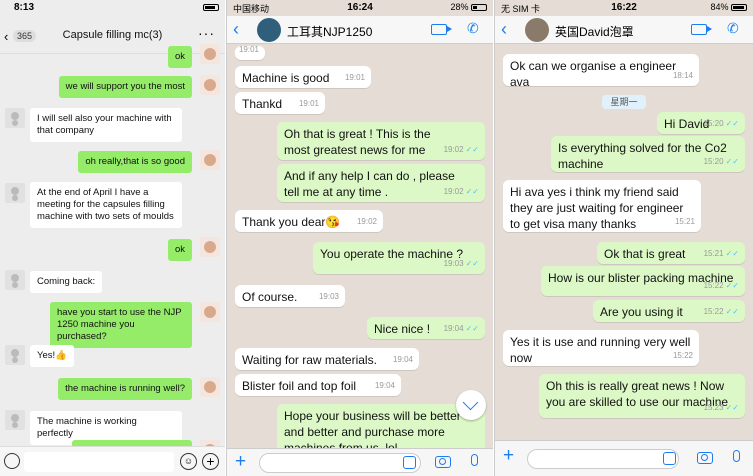 The width and height of the screenshot is (753, 476). What do you see at coordinates (125, 389) in the screenshot?
I see `message-bubble: the machine is running well?` at bounding box center [125, 389].